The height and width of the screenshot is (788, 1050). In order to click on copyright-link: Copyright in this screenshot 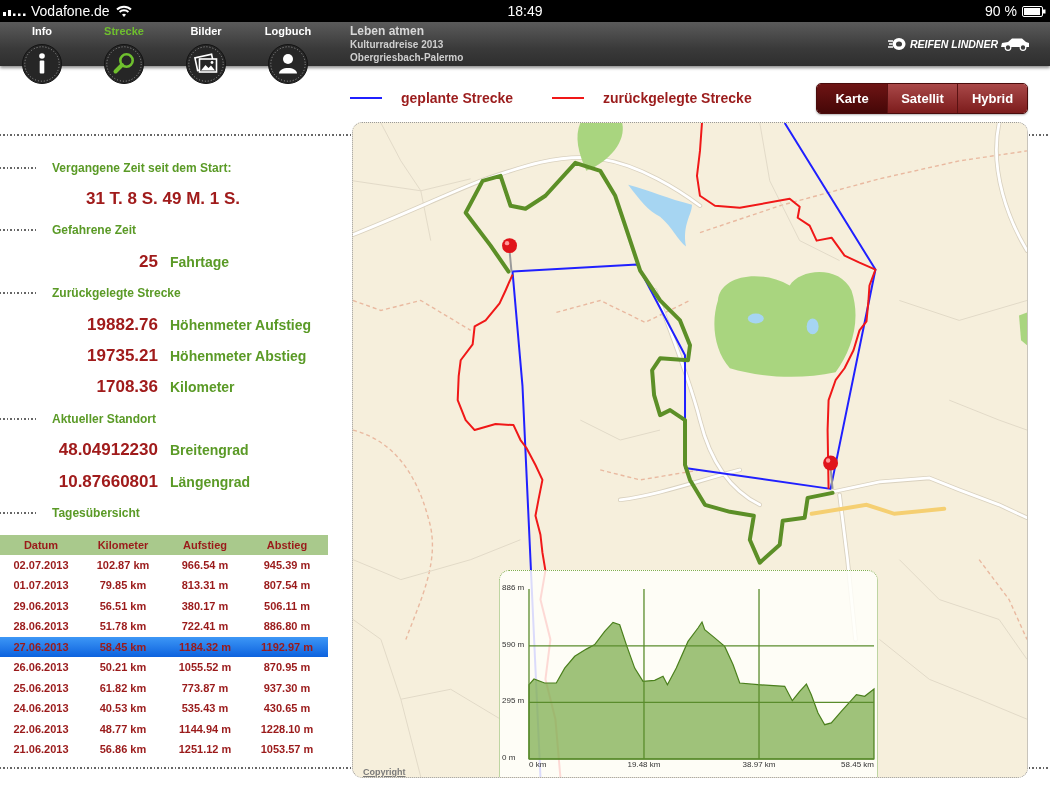, I will do `click(384, 772)`.